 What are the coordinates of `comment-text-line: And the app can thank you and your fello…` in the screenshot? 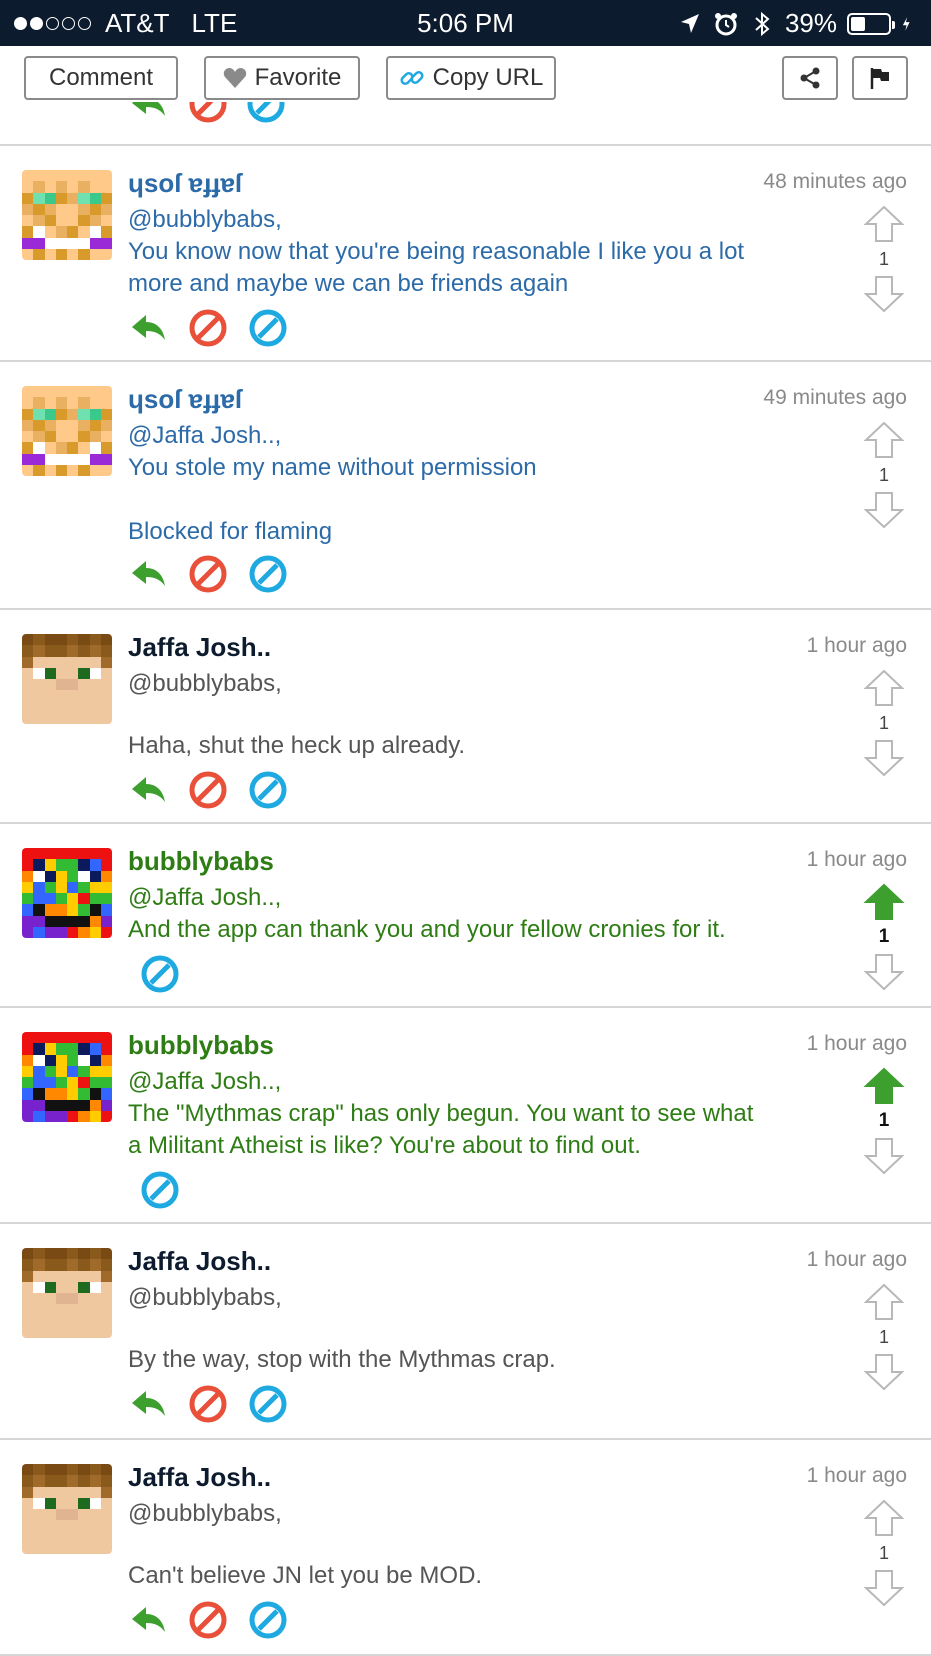 It's located at (427, 929).